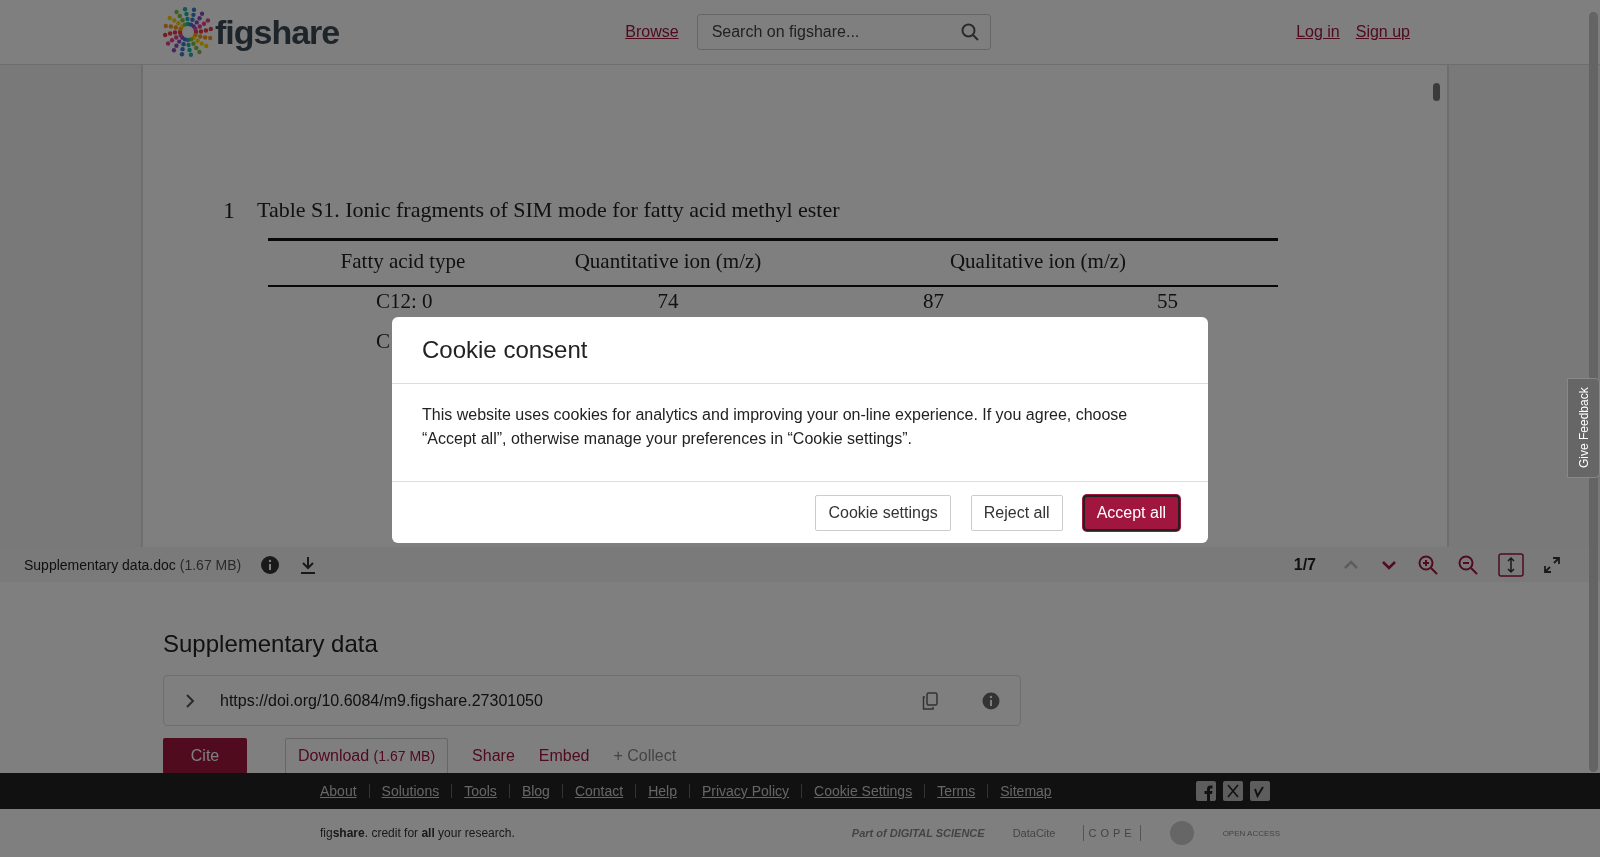 The height and width of the screenshot is (857, 1600). Describe the element at coordinates (956, 791) in the screenshot. I see `footer-link: Terms` at that location.